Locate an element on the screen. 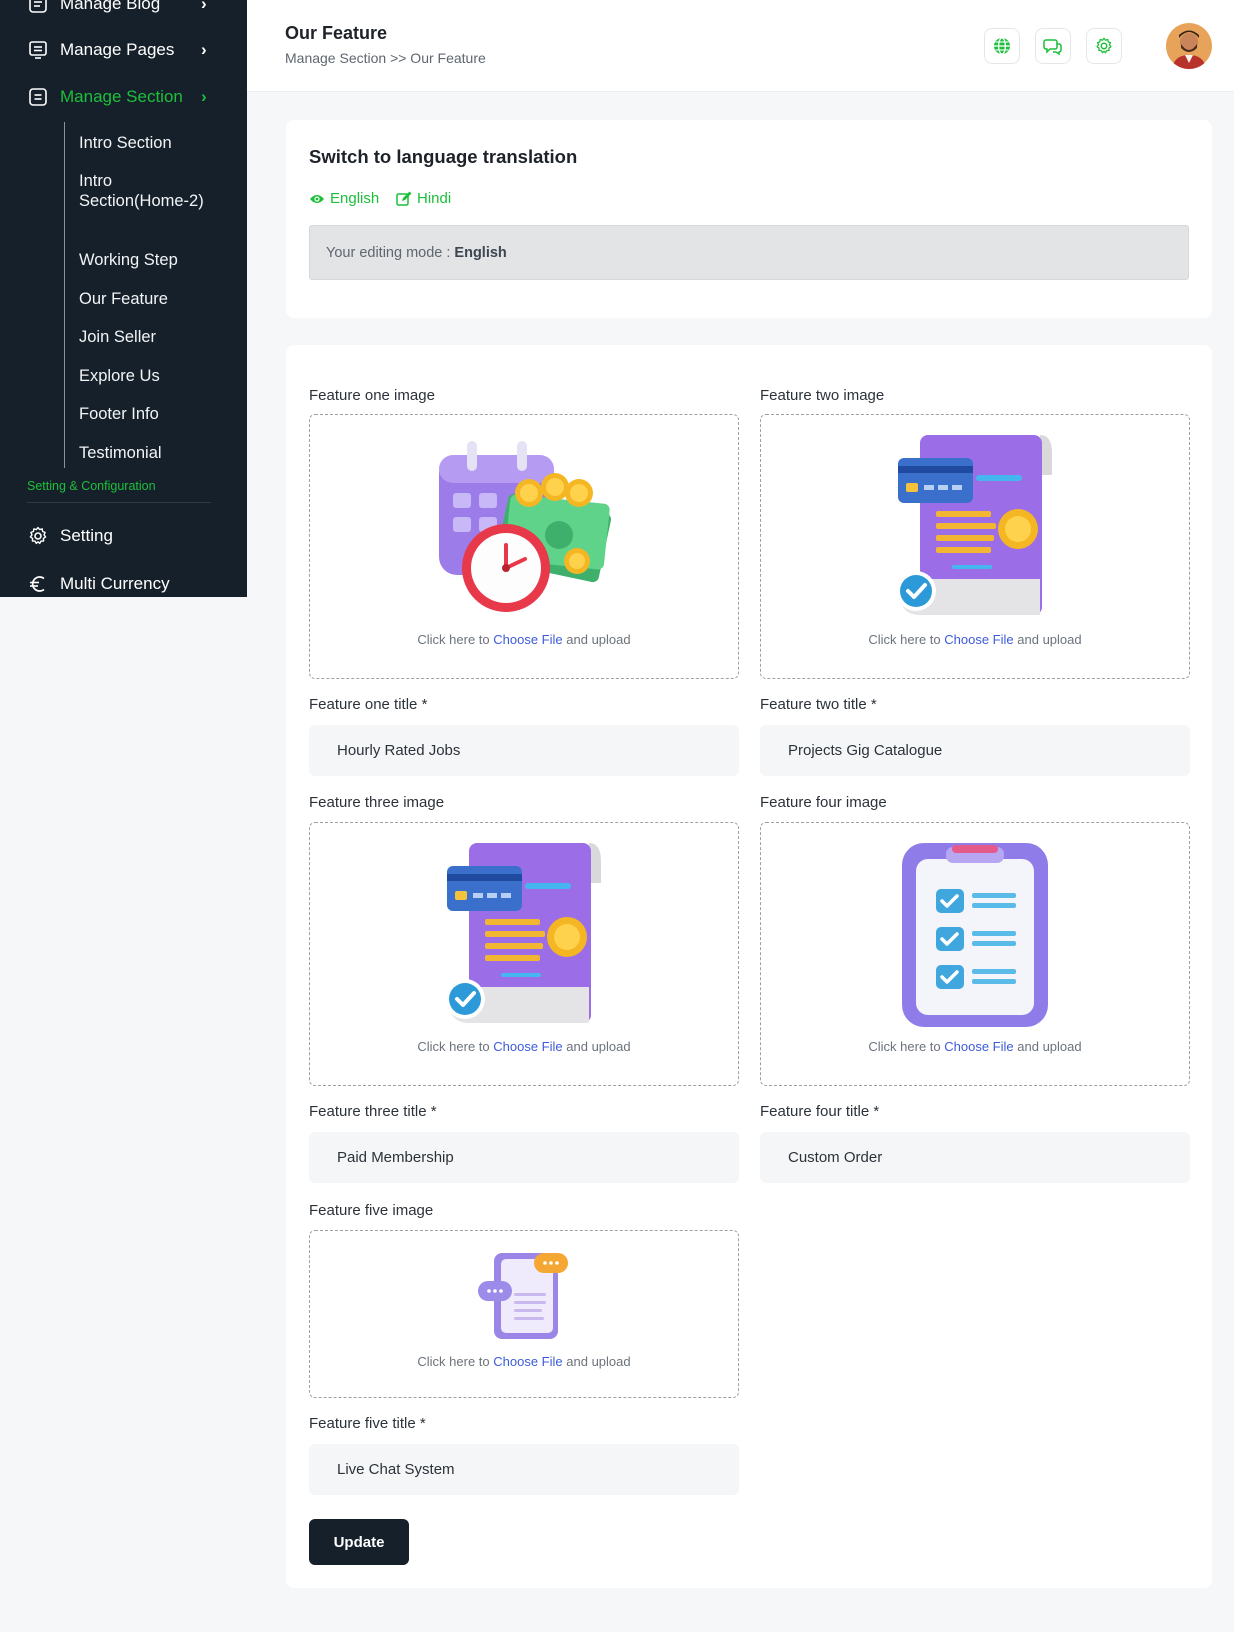 The image size is (1234, 1632). feature-three-title-input is located at coordinates (524, 1157).